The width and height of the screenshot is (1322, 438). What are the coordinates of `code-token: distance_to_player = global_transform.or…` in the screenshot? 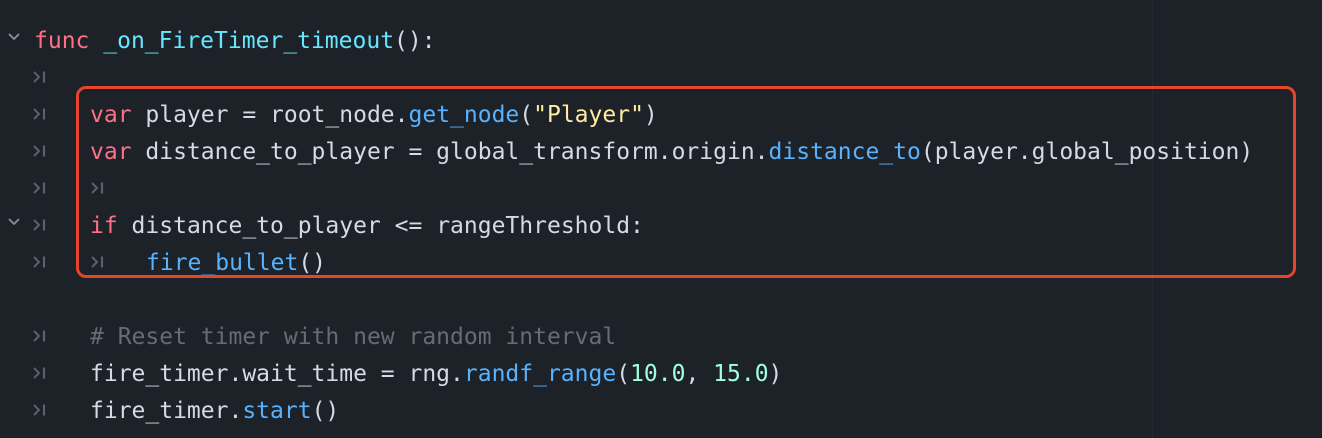 It's located at (450, 152).